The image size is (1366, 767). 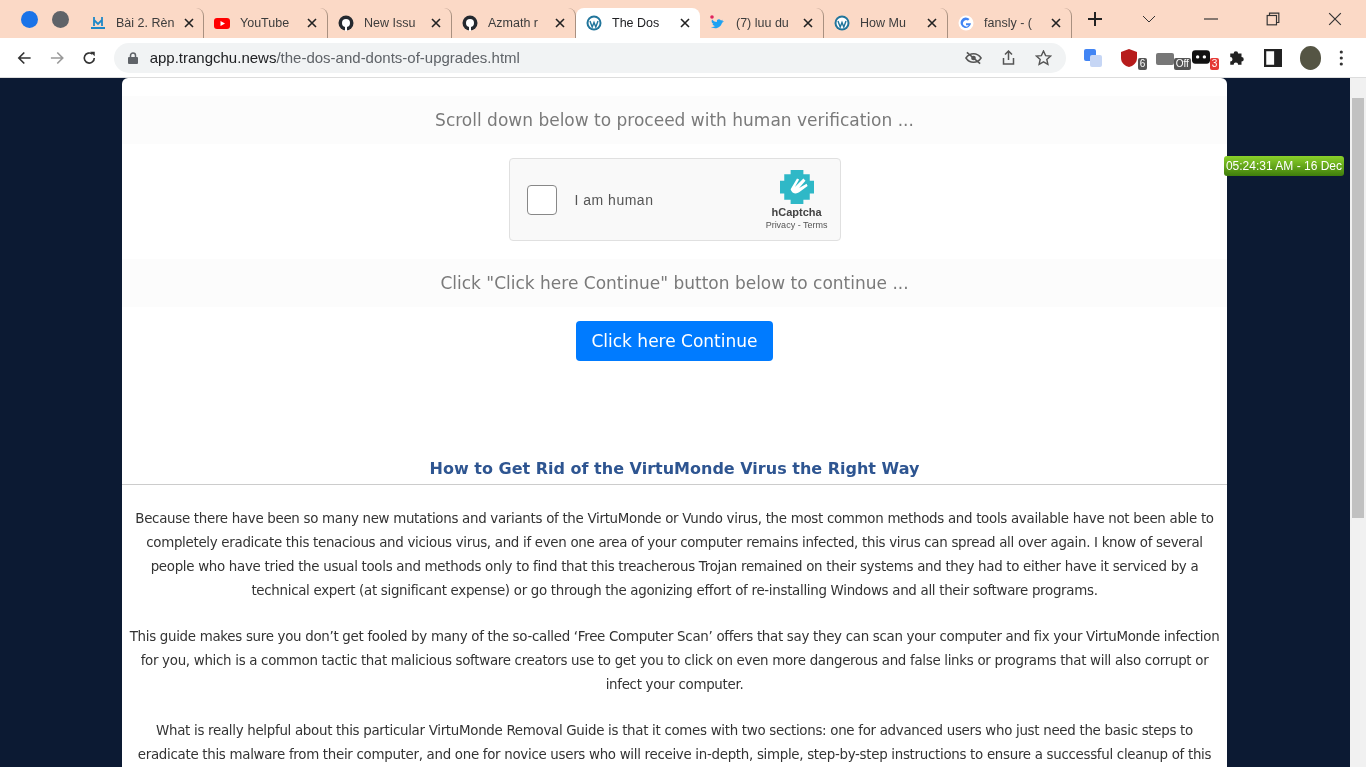 What do you see at coordinates (674, 555) in the screenshot?
I see `article-paragraph: Because there have been so many new mutations and variants of the VirtuMonde or Vundo virus, the most common methods and tools available have not been able to completely eradicate this tenacious and vicious virus, and if even one area of your computer remains infected, this virus can spread all over again. I know of several people who have tried the usual tools and methods only to find that this treacherous Trojan remained on their systems and they had to either have it serviced by a technical expert (at significant expense) or go through the agonizing effort of re-installing Windows and all their software programs.` at bounding box center [674, 555].